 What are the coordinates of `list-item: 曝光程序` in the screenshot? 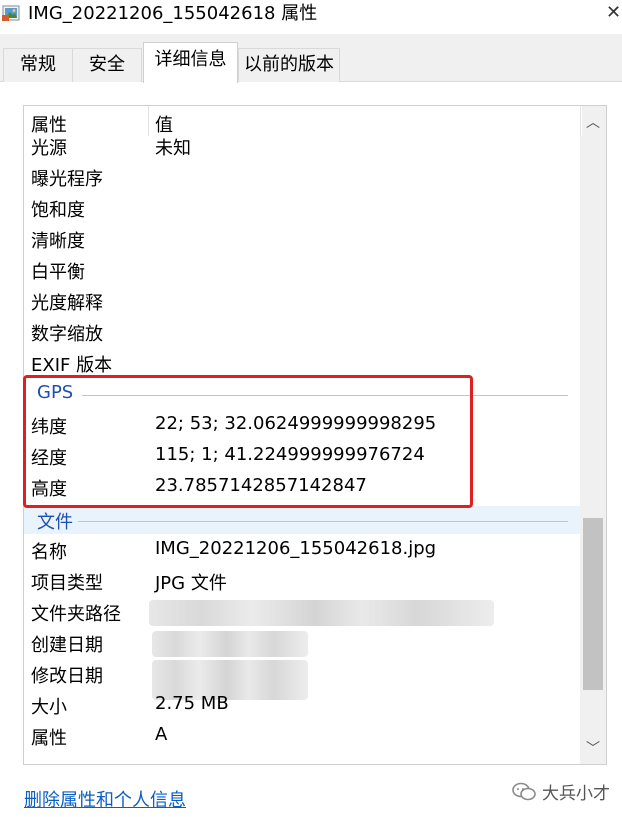 It's located at (302, 178).